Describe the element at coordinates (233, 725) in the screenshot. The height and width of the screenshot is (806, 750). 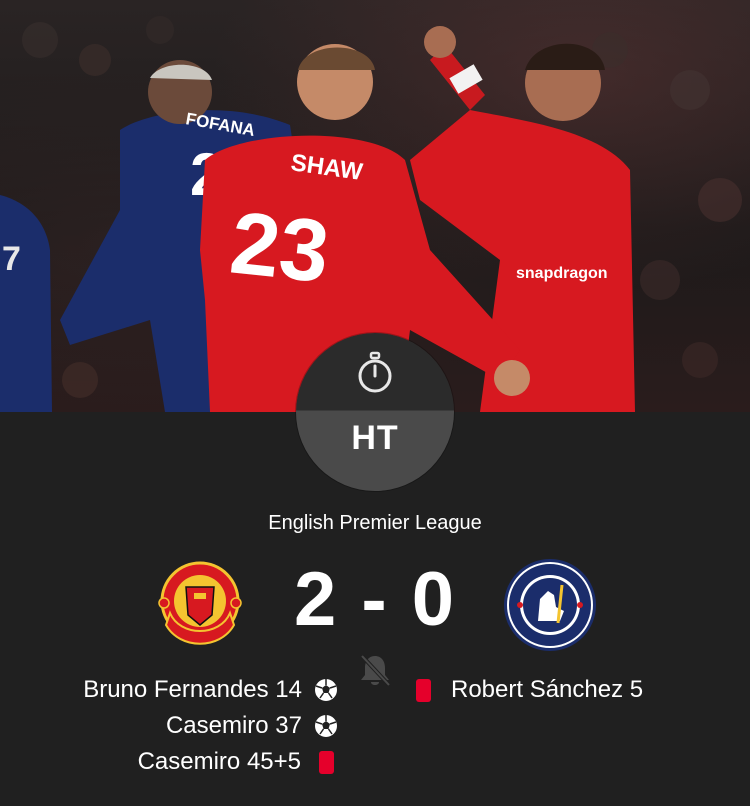
I see `home-event-text: Casemiro 37` at that location.